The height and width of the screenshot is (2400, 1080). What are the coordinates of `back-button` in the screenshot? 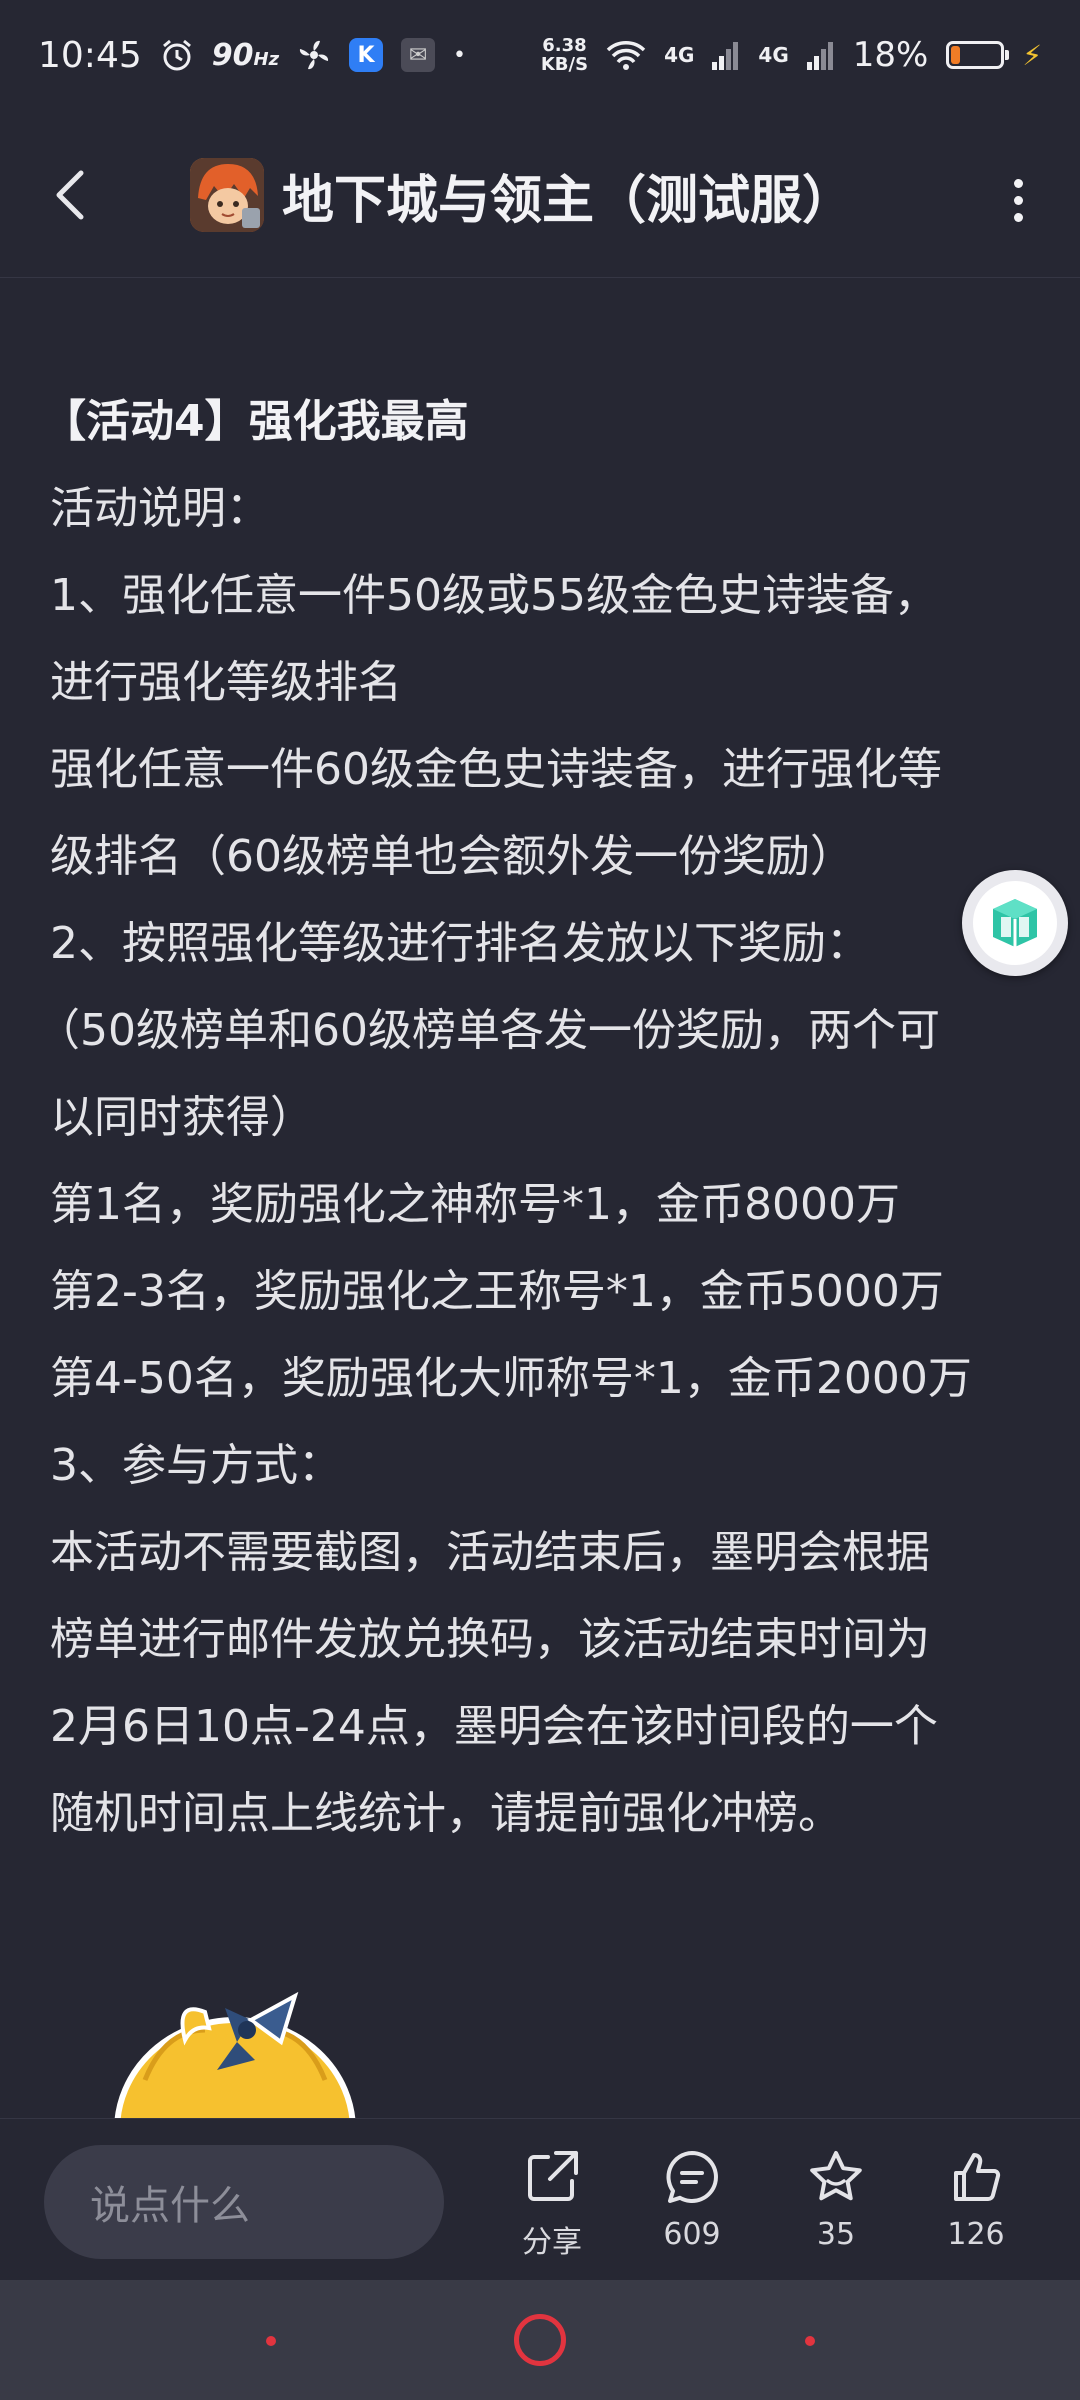 It's located at (70, 195).